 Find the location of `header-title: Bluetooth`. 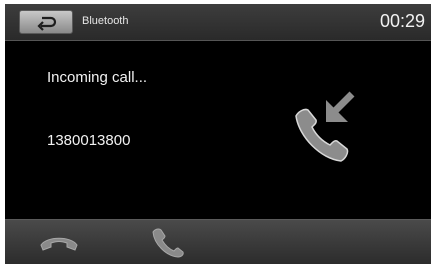

header-title: Bluetooth is located at coordinates (105, 21).